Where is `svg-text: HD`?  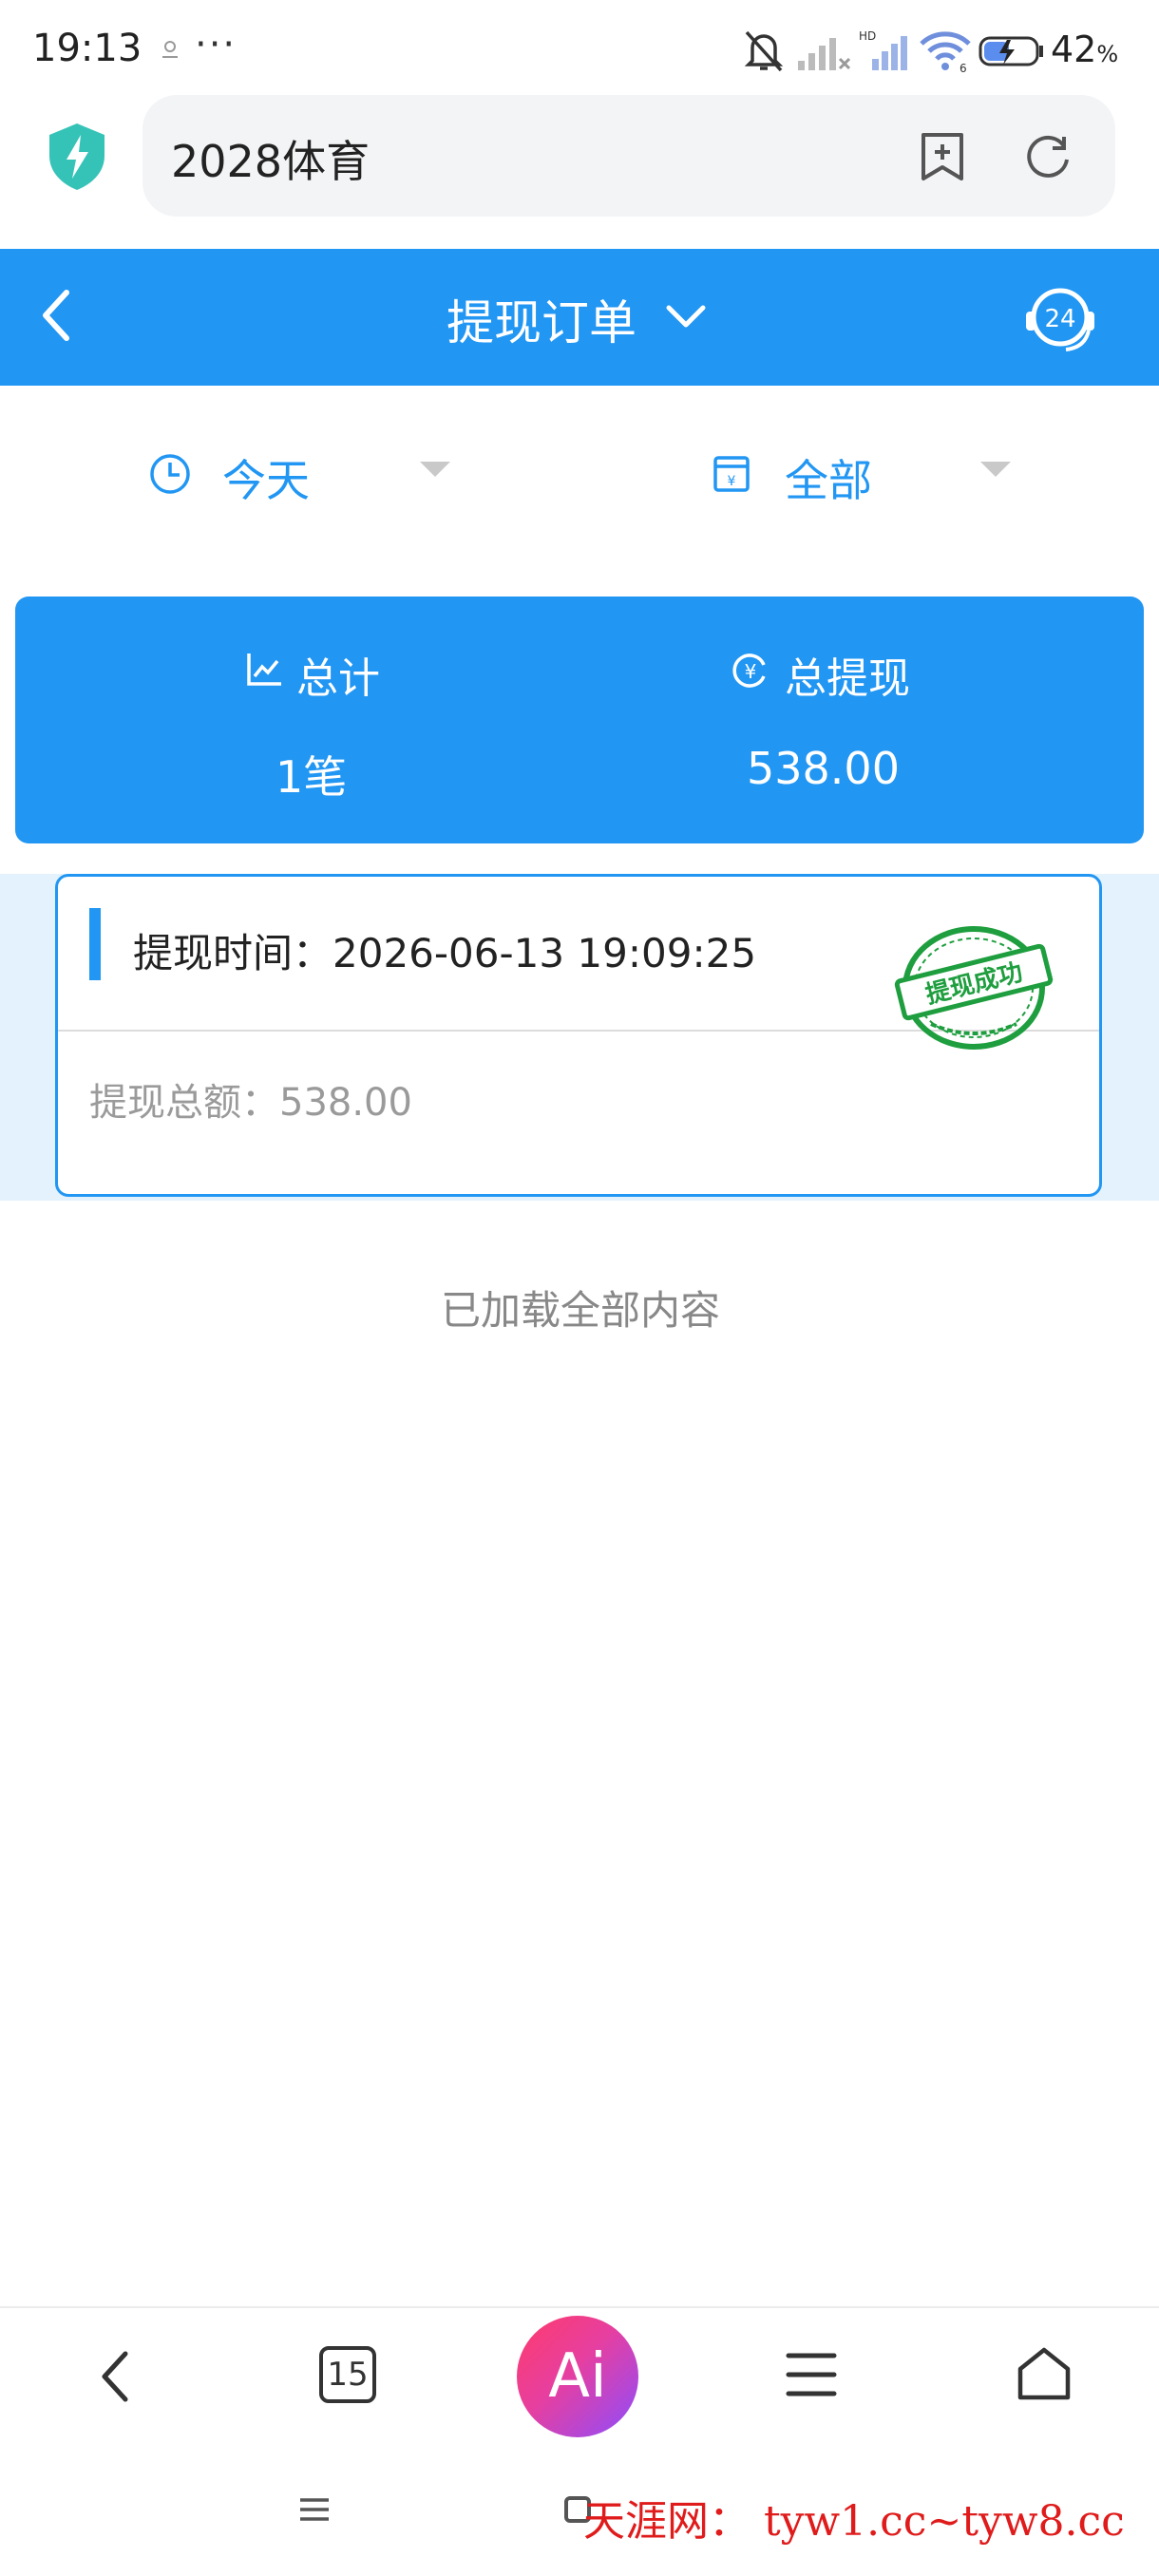 svg-text: HD is located at coordinates (867, 36).